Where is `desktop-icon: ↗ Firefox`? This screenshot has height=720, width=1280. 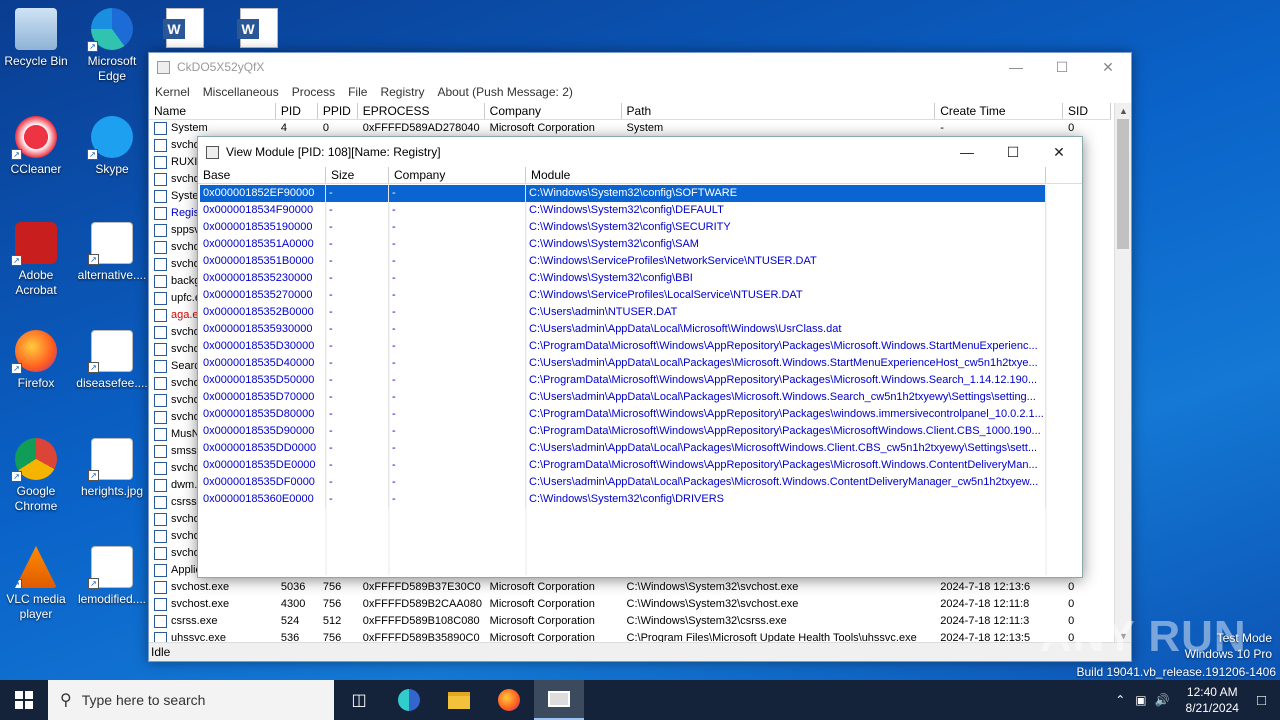
desktop-icon: ↗ Firefox is located at coordinates (36, 360).